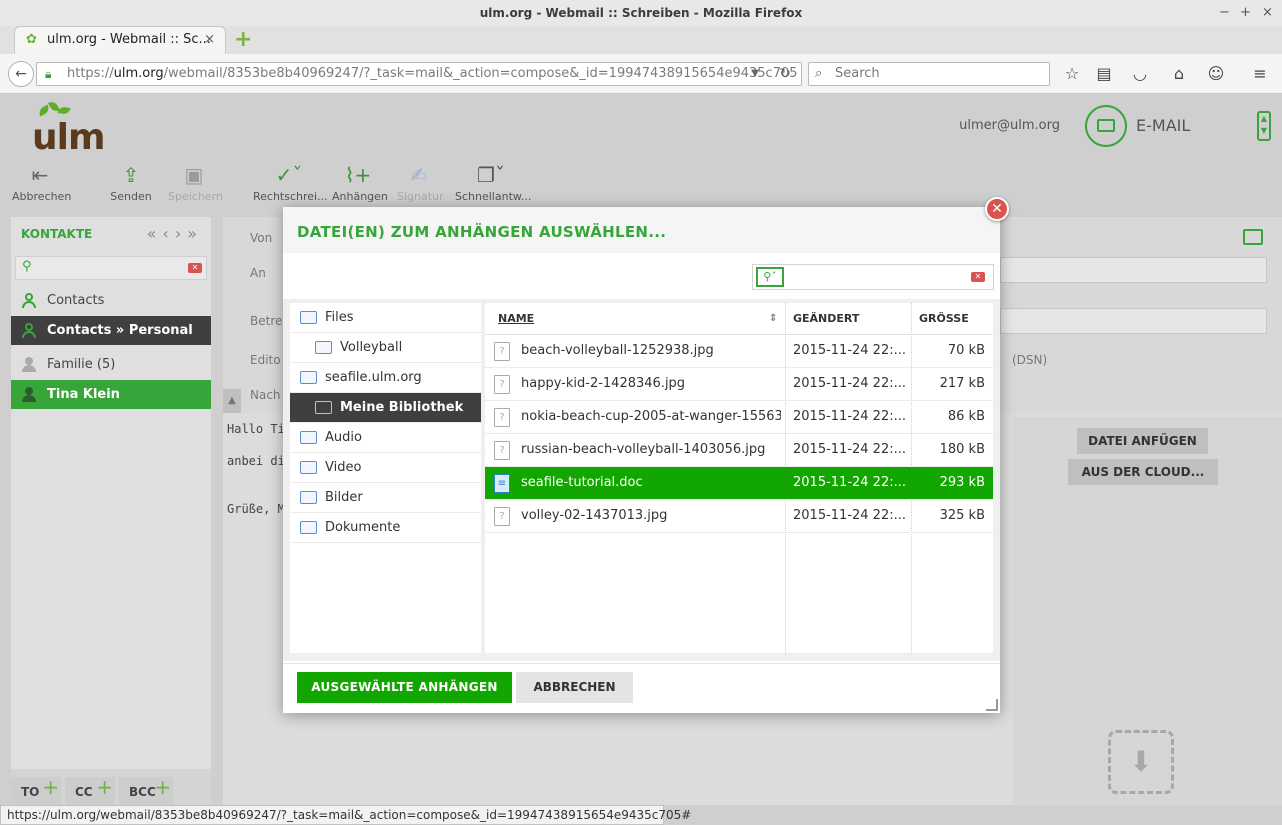  What do you see at coordinates (1267, 13) in the screenshot?
I see `window-close-button: ×` at bounding box center [1267, 13].